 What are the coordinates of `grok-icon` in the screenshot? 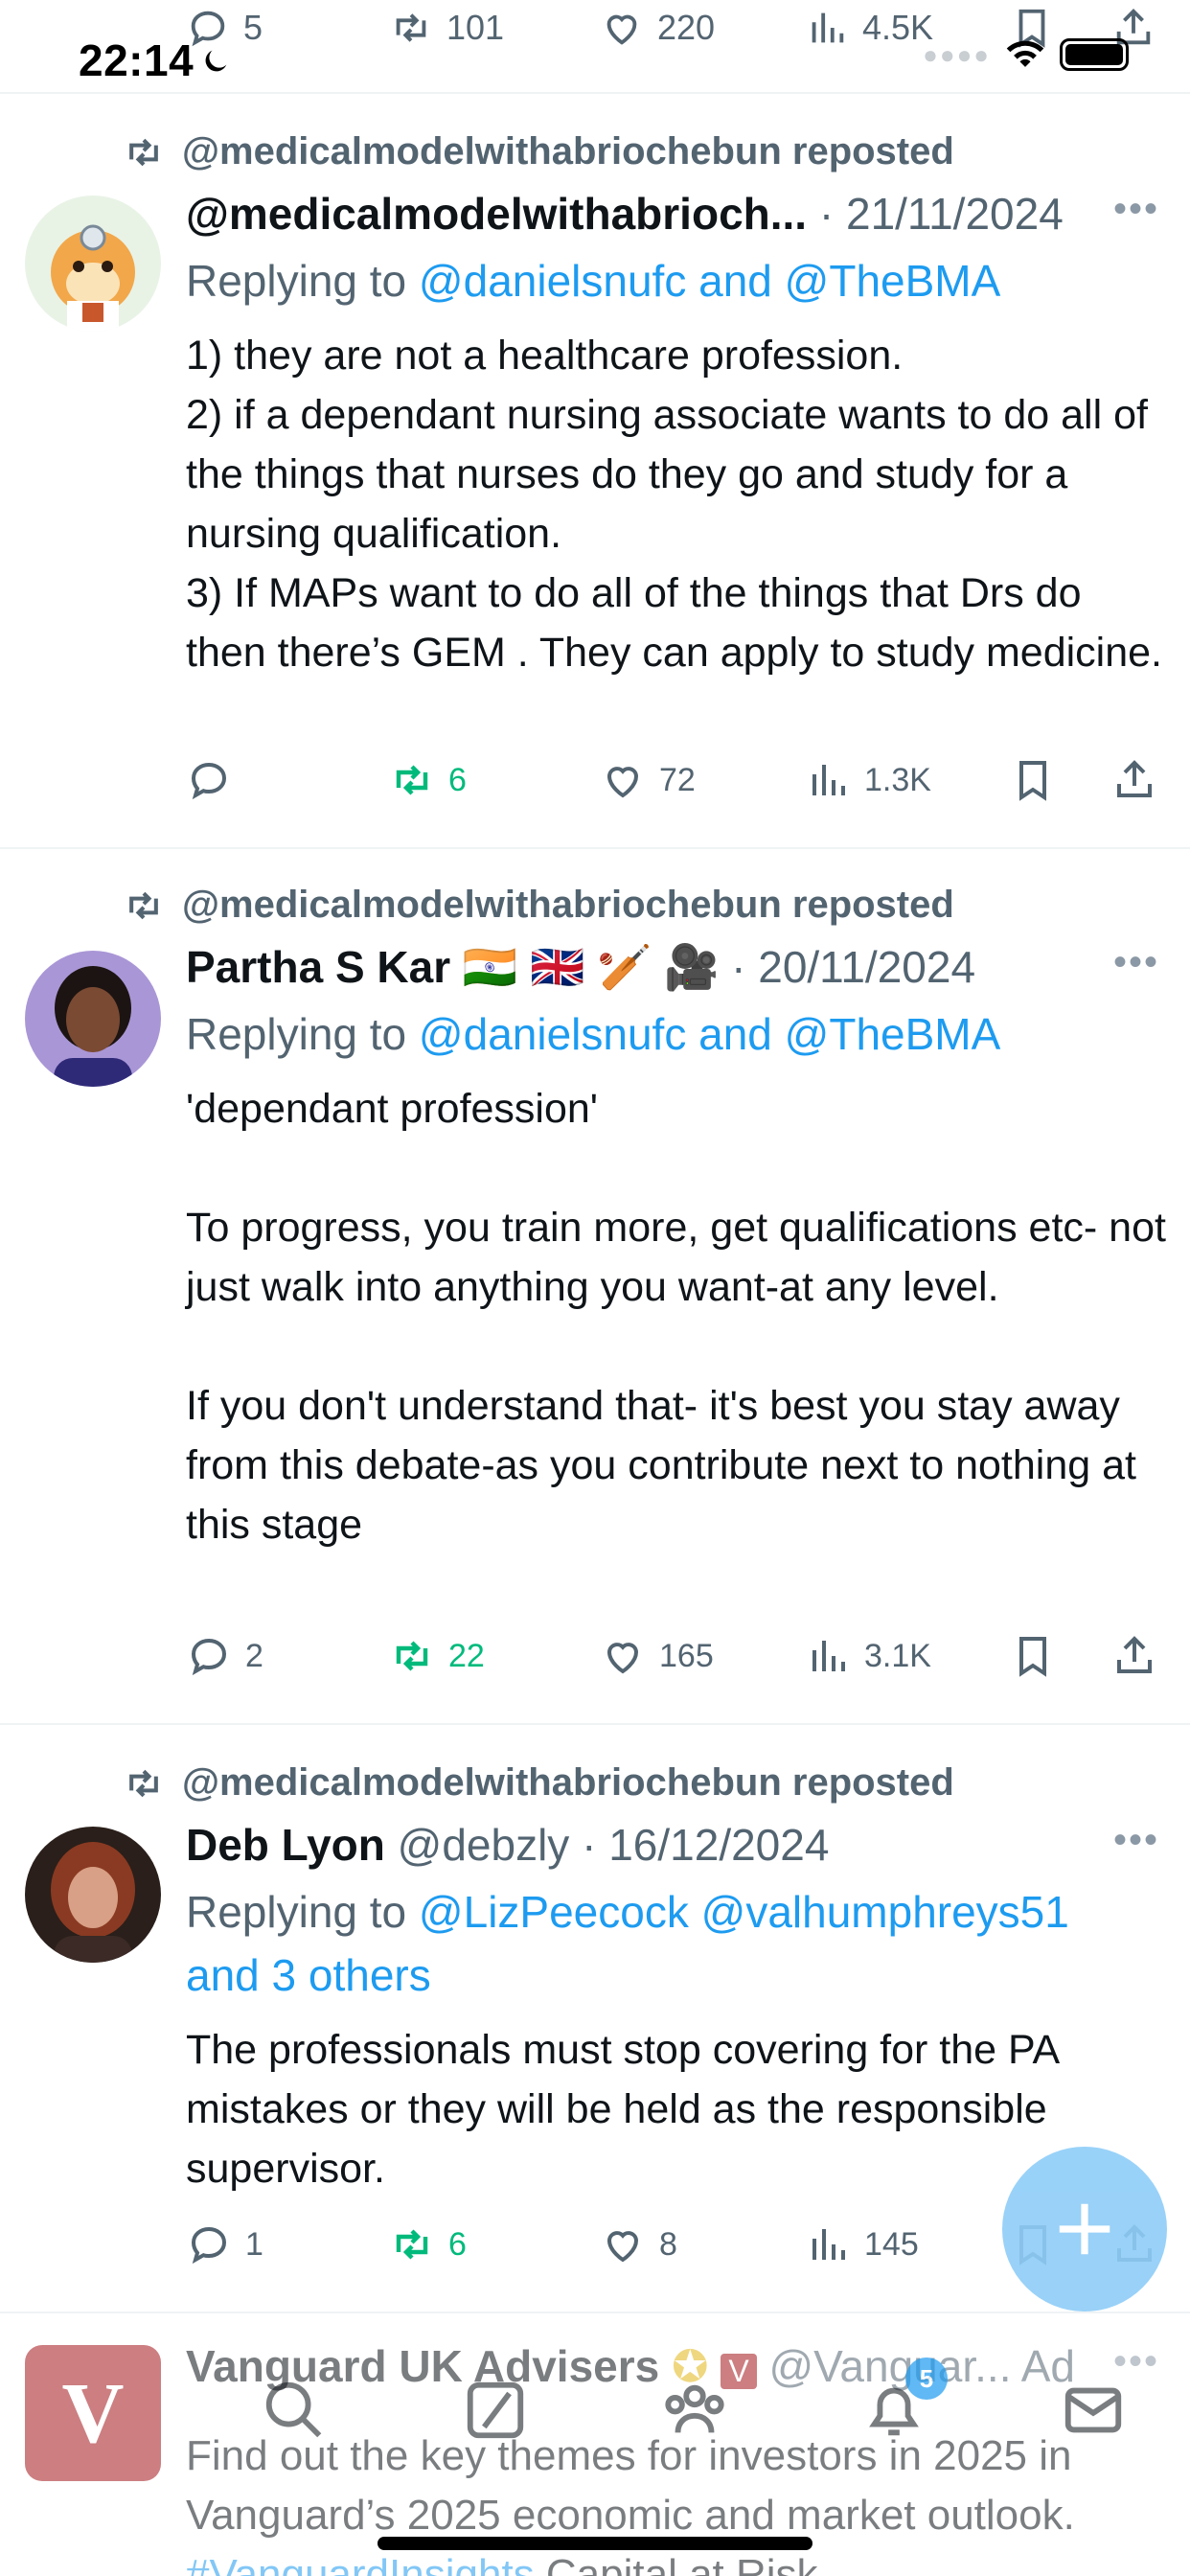 It's located at (496, 2410).